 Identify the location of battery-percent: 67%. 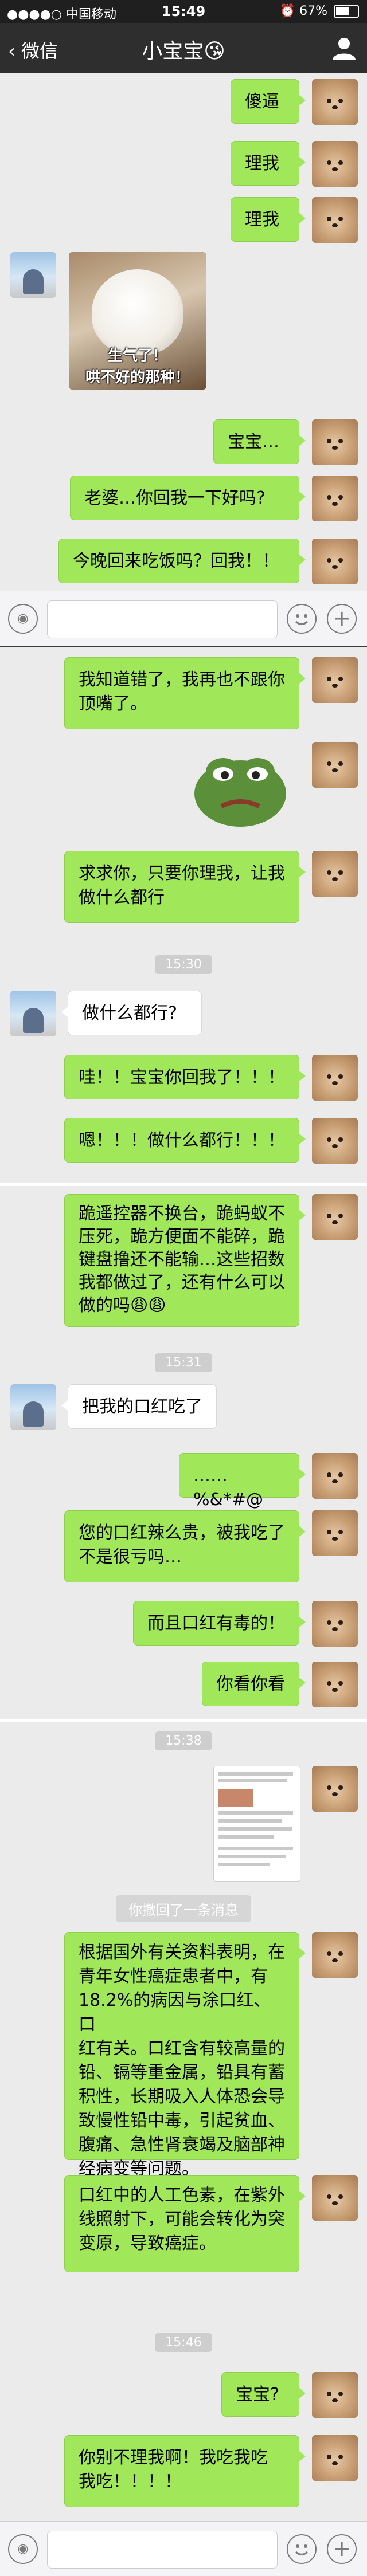
(313, 11).